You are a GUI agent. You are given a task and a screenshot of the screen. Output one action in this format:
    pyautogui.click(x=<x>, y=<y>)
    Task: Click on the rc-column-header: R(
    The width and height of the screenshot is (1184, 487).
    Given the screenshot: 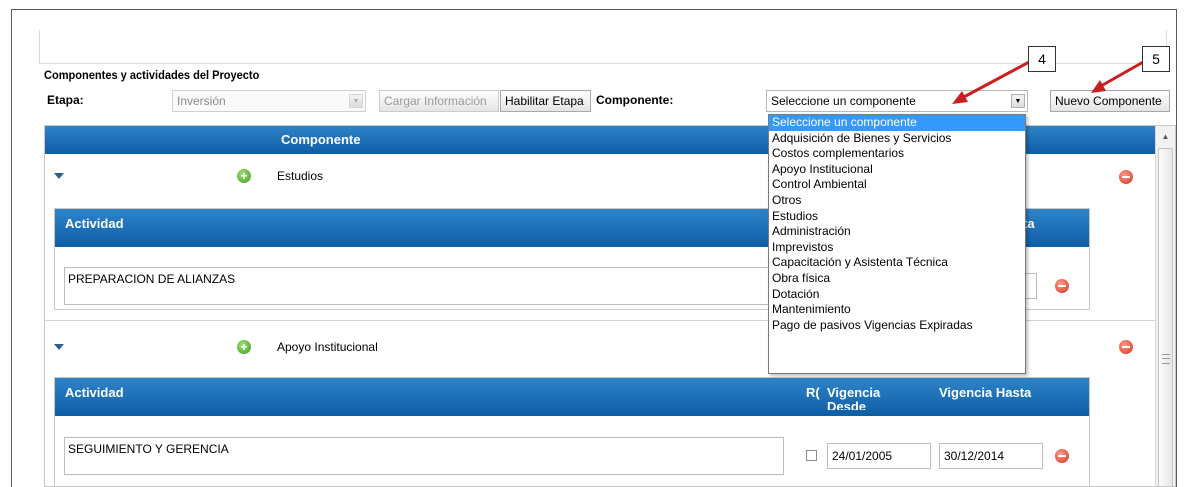 What is the action you would take?
    pyautogui.click(x=813, y=392)
    